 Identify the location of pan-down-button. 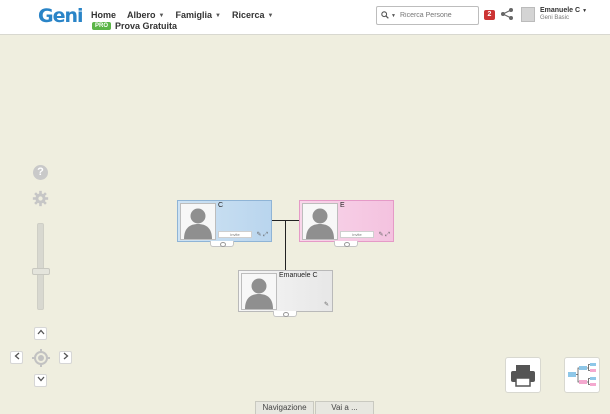
(40, 380).